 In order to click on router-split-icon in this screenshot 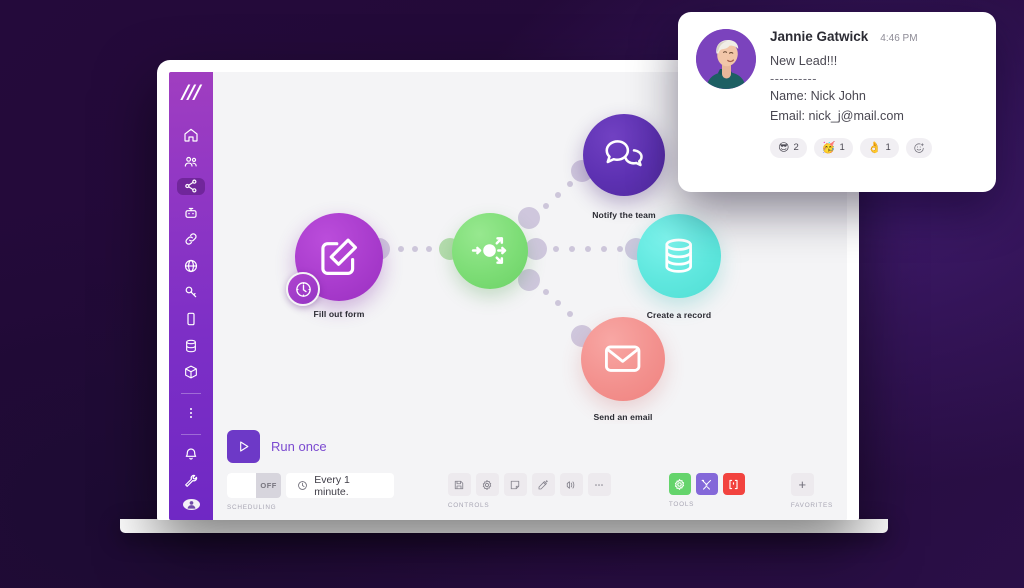, I will do `click(489, 251)`.